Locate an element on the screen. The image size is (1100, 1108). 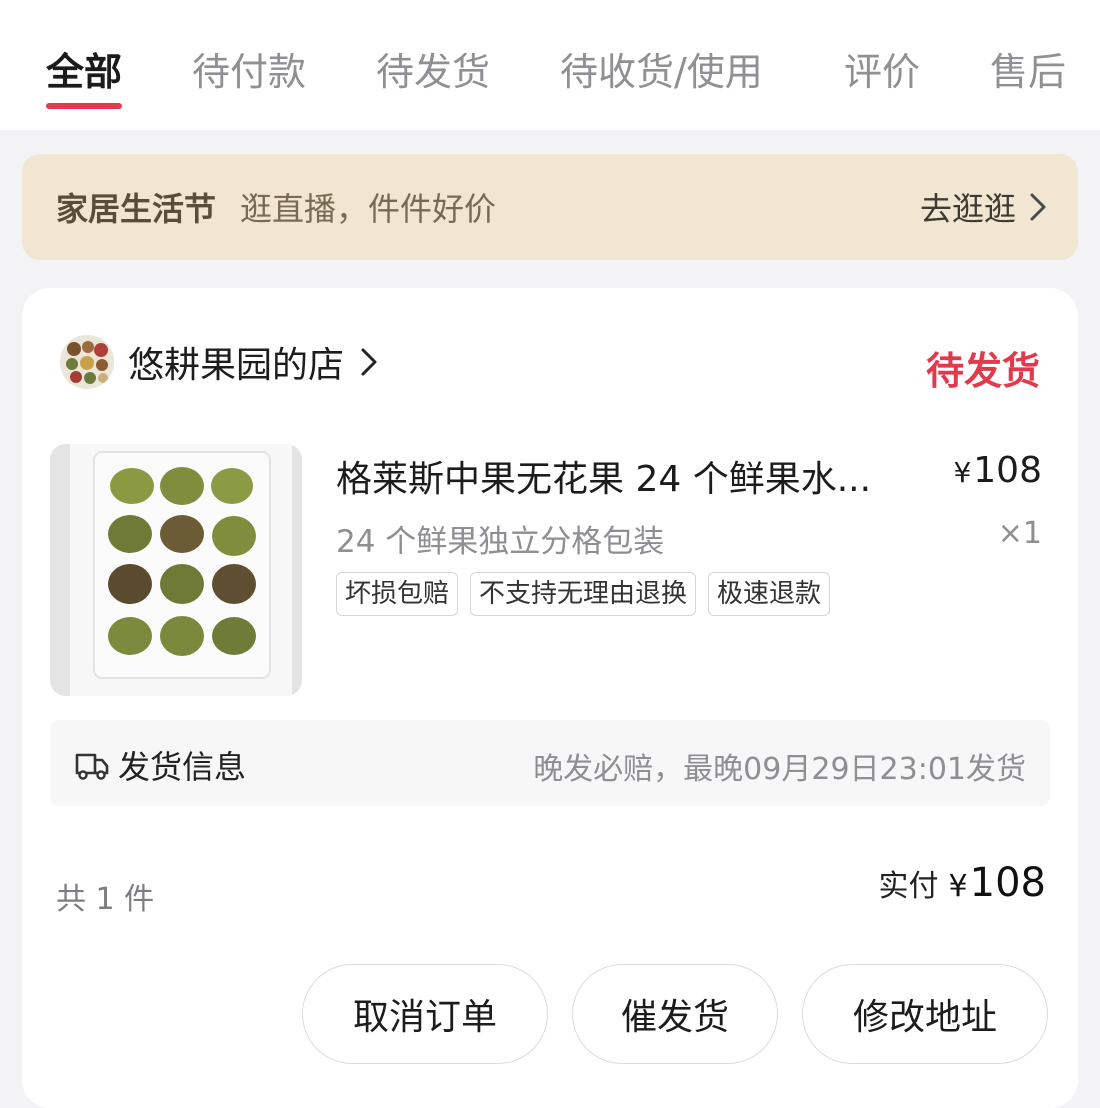
cancel-order-button: 取消订单 is located at coordinates (425, 1014).